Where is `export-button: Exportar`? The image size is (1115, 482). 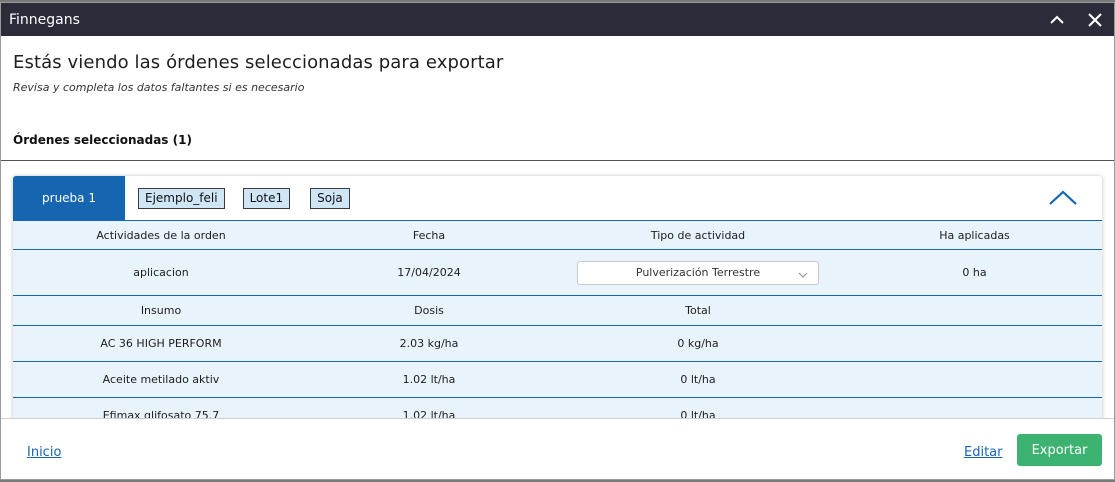
export-button: Exportar is located at coordinates (1059, 450).